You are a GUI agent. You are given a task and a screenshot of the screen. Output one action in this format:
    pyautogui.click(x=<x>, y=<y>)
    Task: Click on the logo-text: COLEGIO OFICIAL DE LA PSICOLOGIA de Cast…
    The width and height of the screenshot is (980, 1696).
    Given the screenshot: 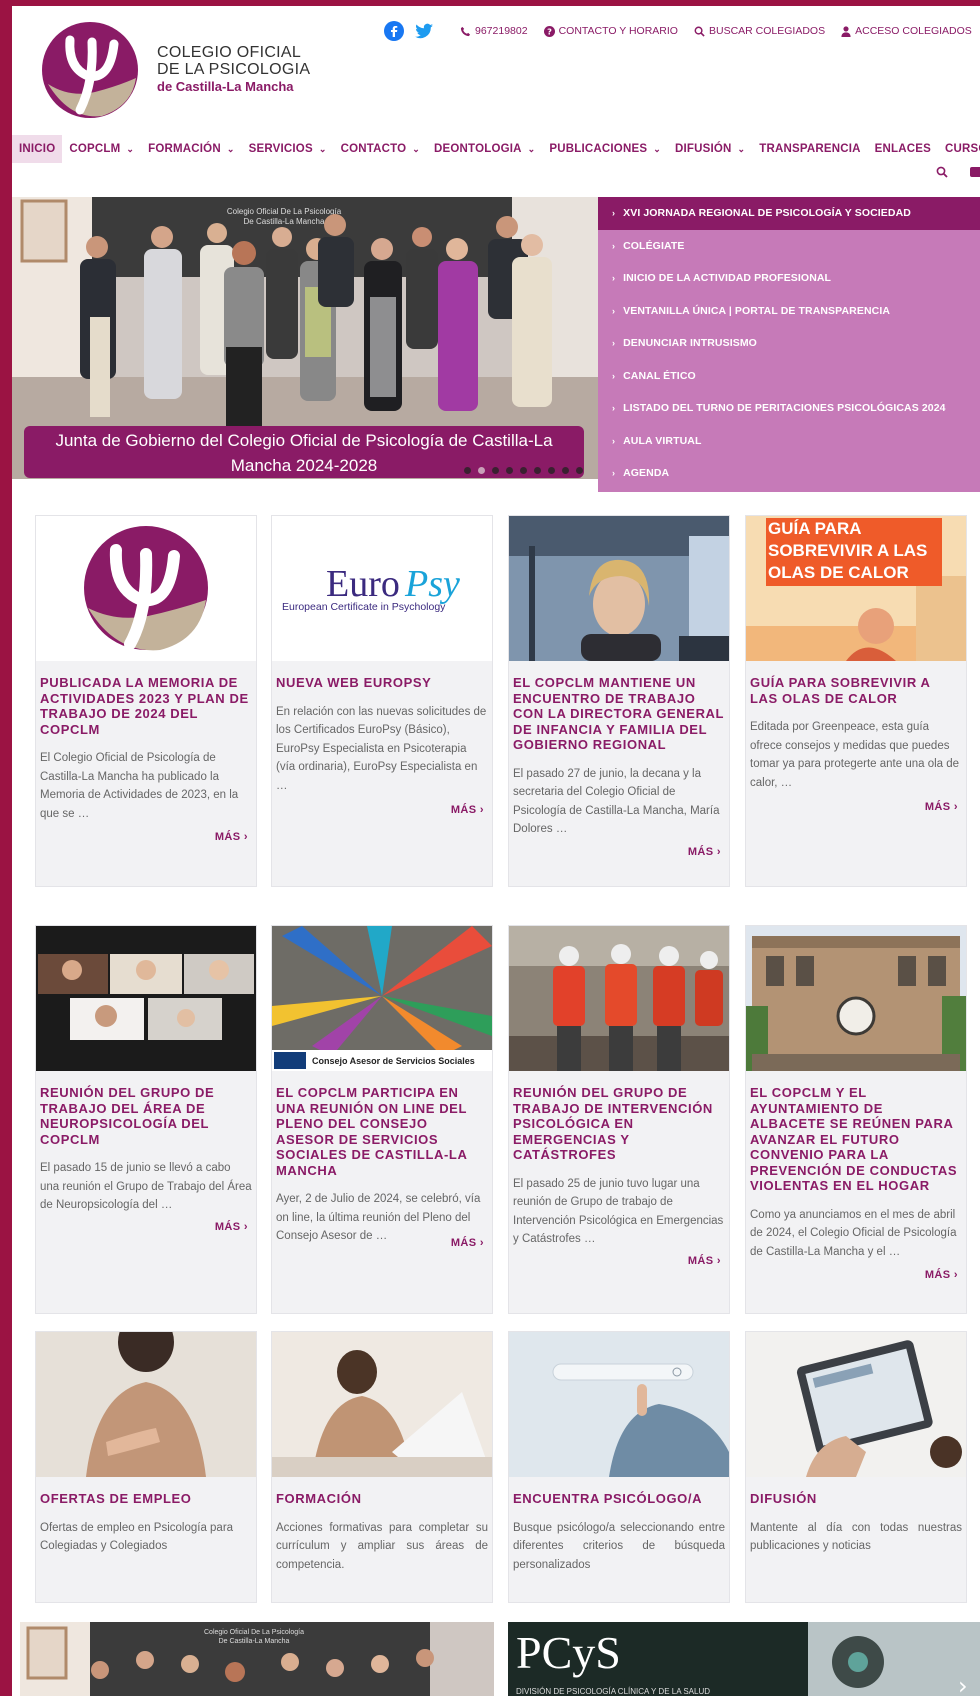 What is the action you would take?
    pyautogui.click(x=233, y=69)
    